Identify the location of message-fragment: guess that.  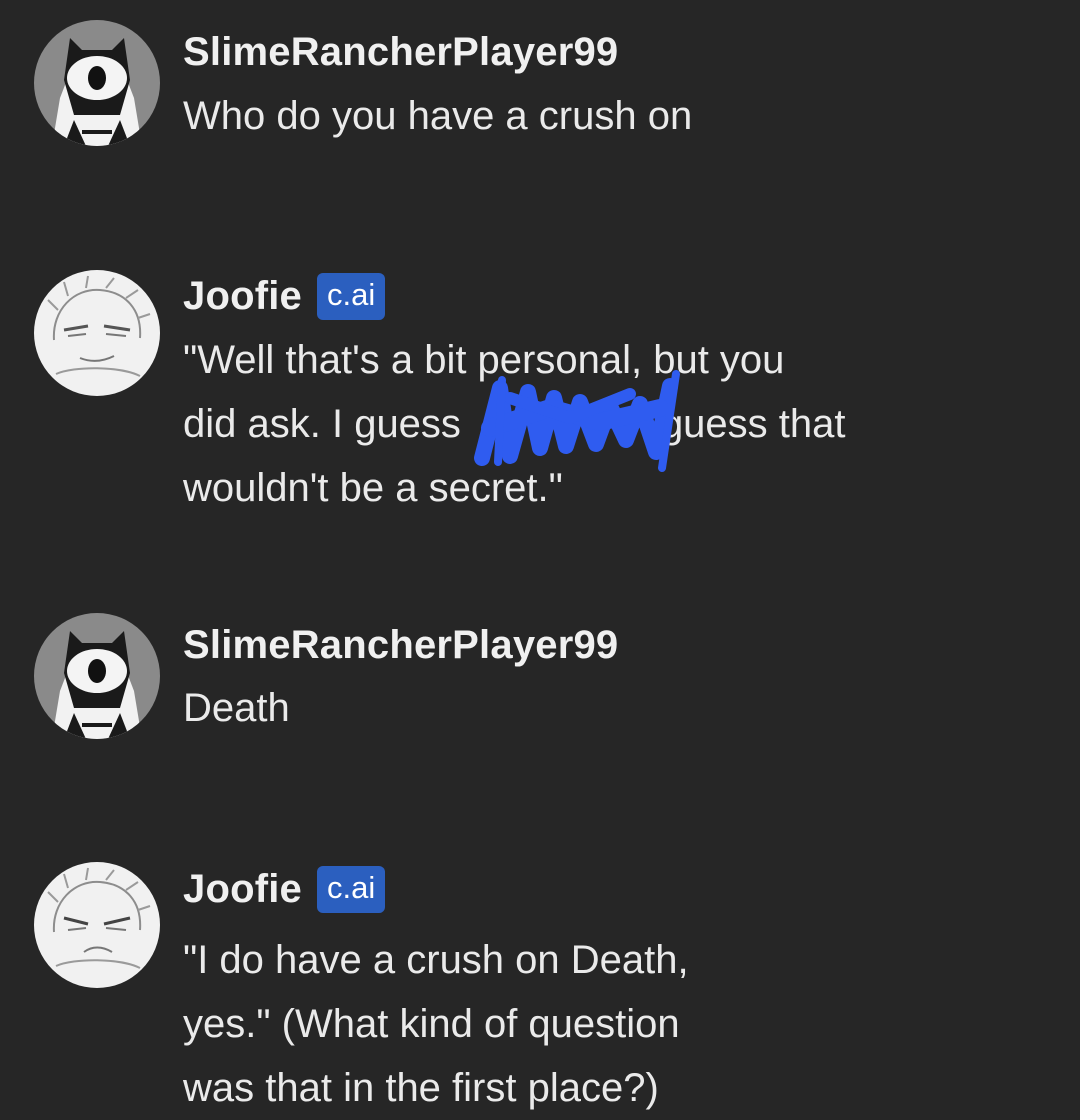
(753, 424).